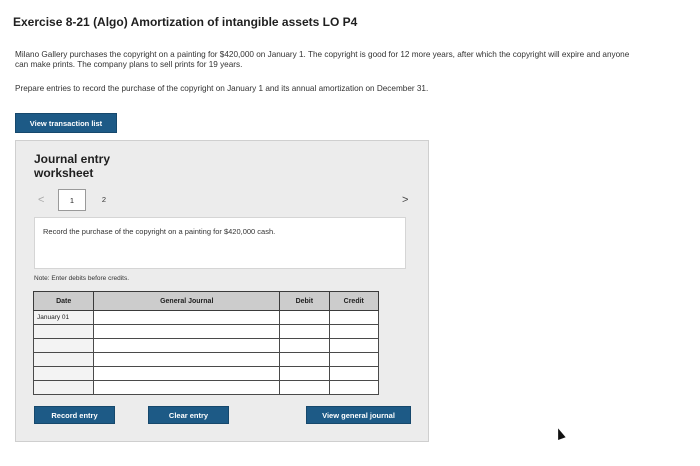 The height and width of the screenshot is (466, 700). What do you see at coordinates (41, 200) in the screenshot?
I see `chevron-left-icon: <` at bounding box center [41, 200].